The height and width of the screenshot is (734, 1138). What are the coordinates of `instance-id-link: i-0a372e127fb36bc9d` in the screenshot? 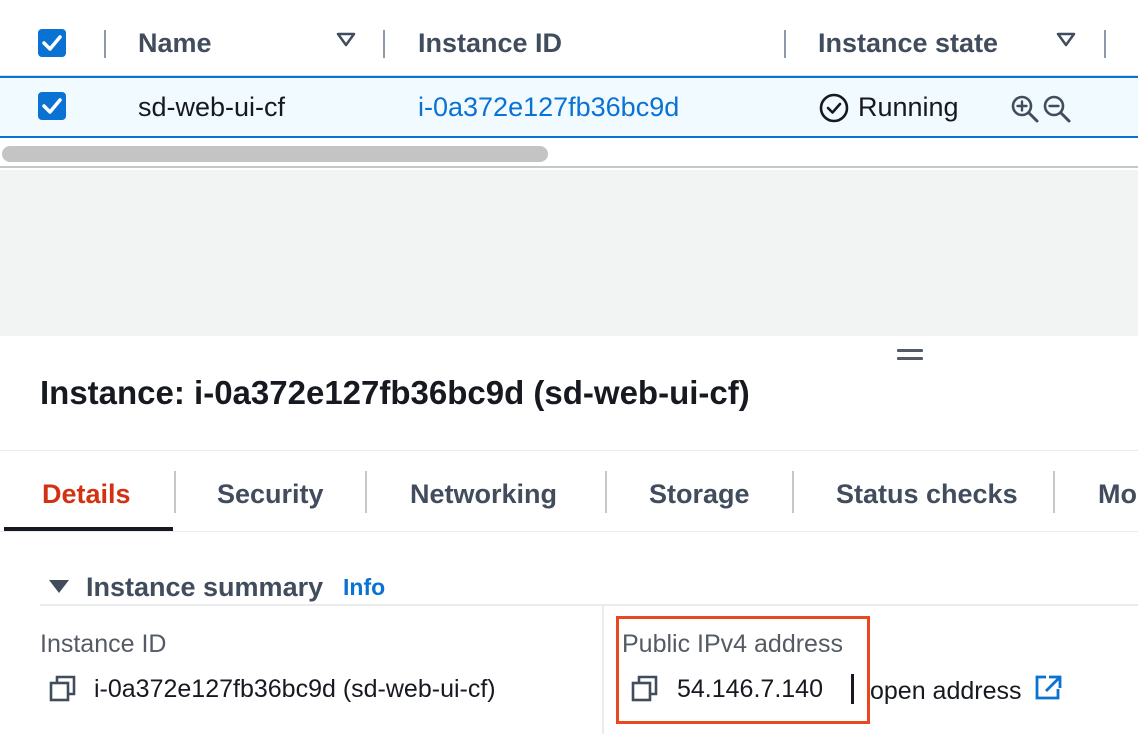 It's located at (548, 107).